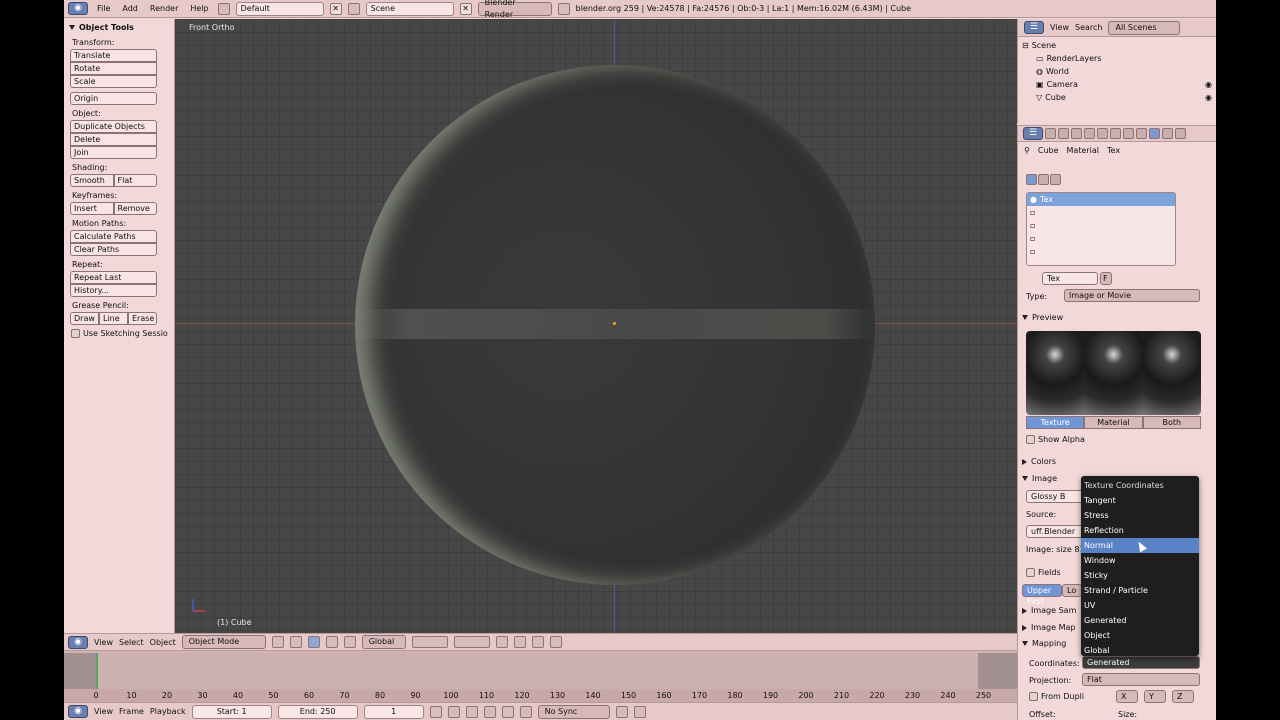  Describe the element at coordinates (119, 27) in the screenshot. I see `tool-shelf-title: Object Tools` at that location.